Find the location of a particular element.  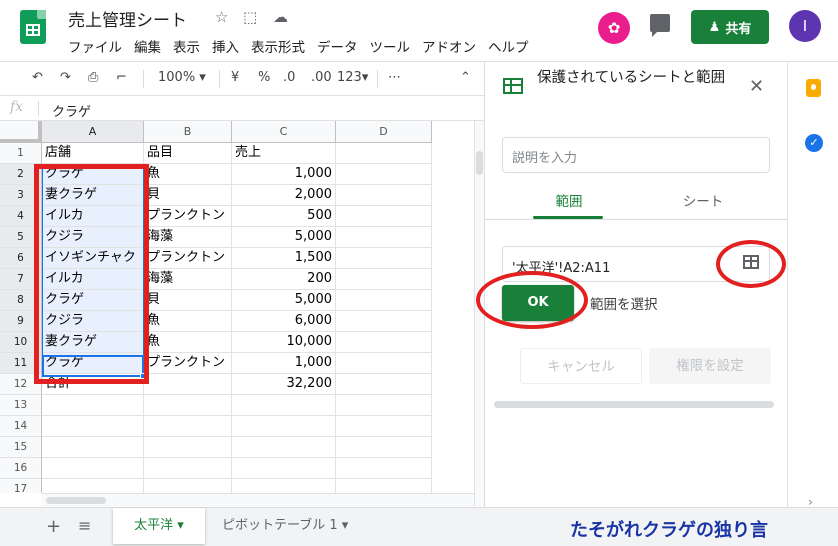

menu-item: 挿入 is located at coordinates (225, 46).